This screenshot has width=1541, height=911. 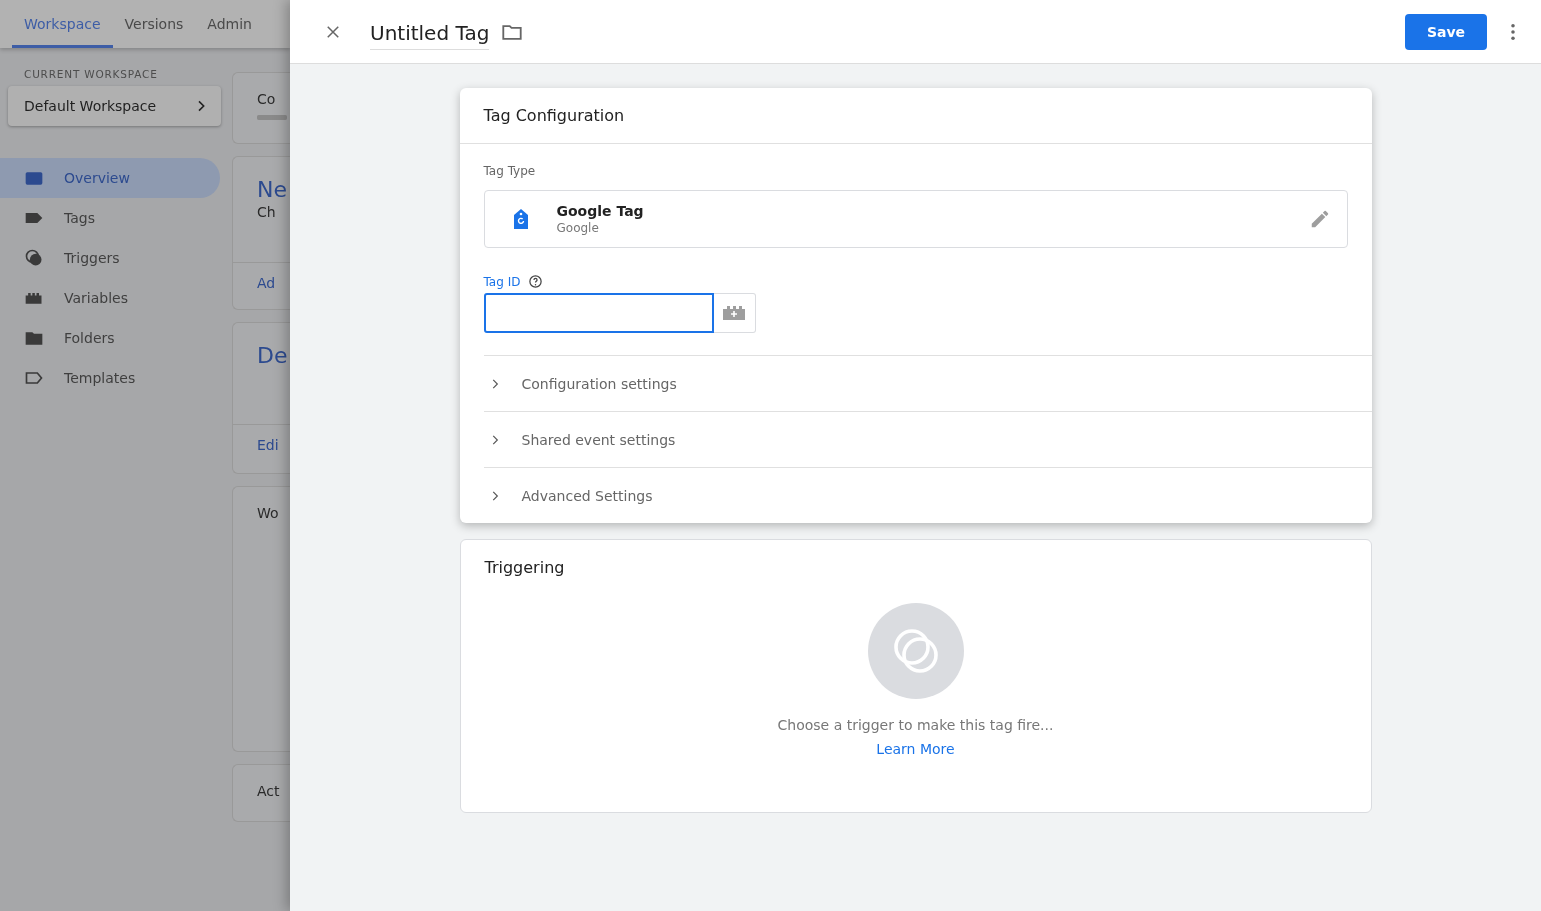 What do you see at coordinates (734, 313) in the screenshot?
I see `insert-variable-button` at bounding box center [734, 313].